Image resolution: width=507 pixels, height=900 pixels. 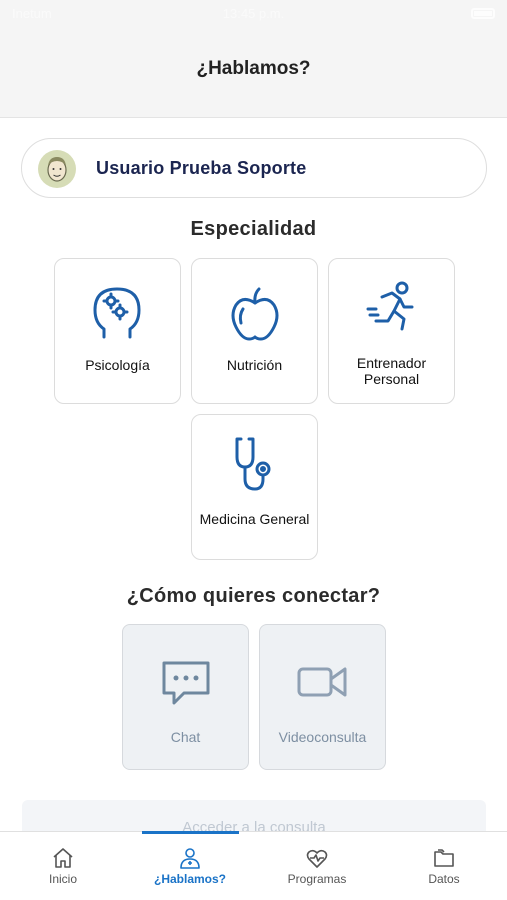 What do you see at coordinates (254, 316) in the screenshot?
I see `apple-icon` at bounding box center [254, 316].